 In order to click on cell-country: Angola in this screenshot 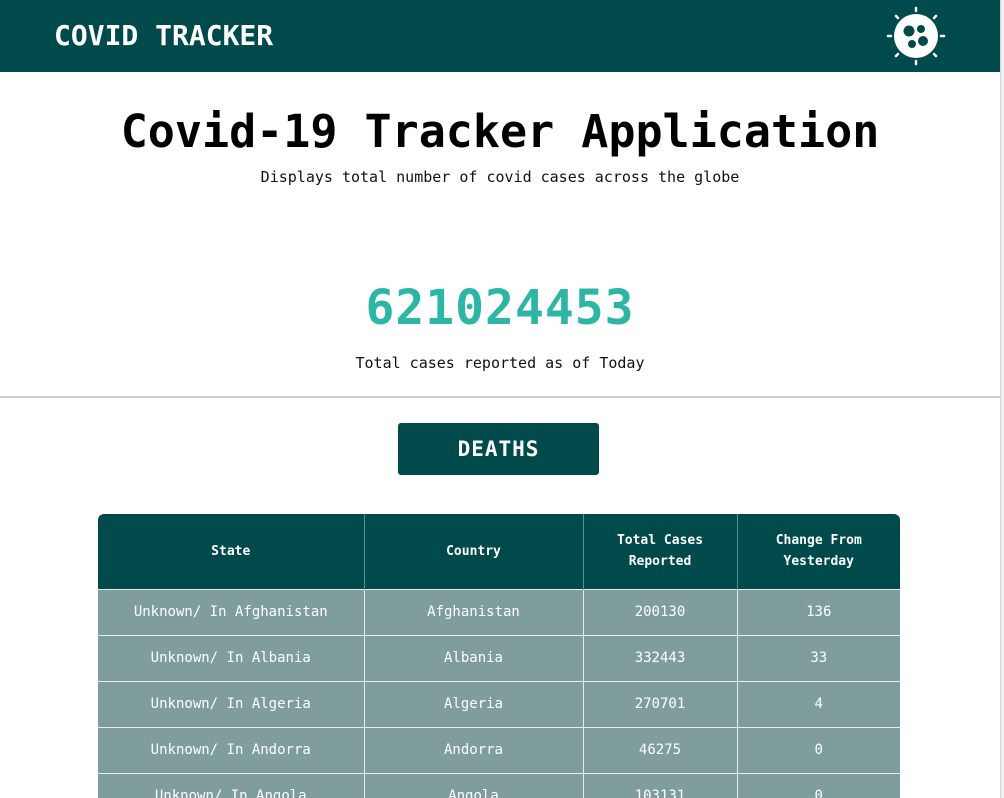, I will do `click(474, 785)`.